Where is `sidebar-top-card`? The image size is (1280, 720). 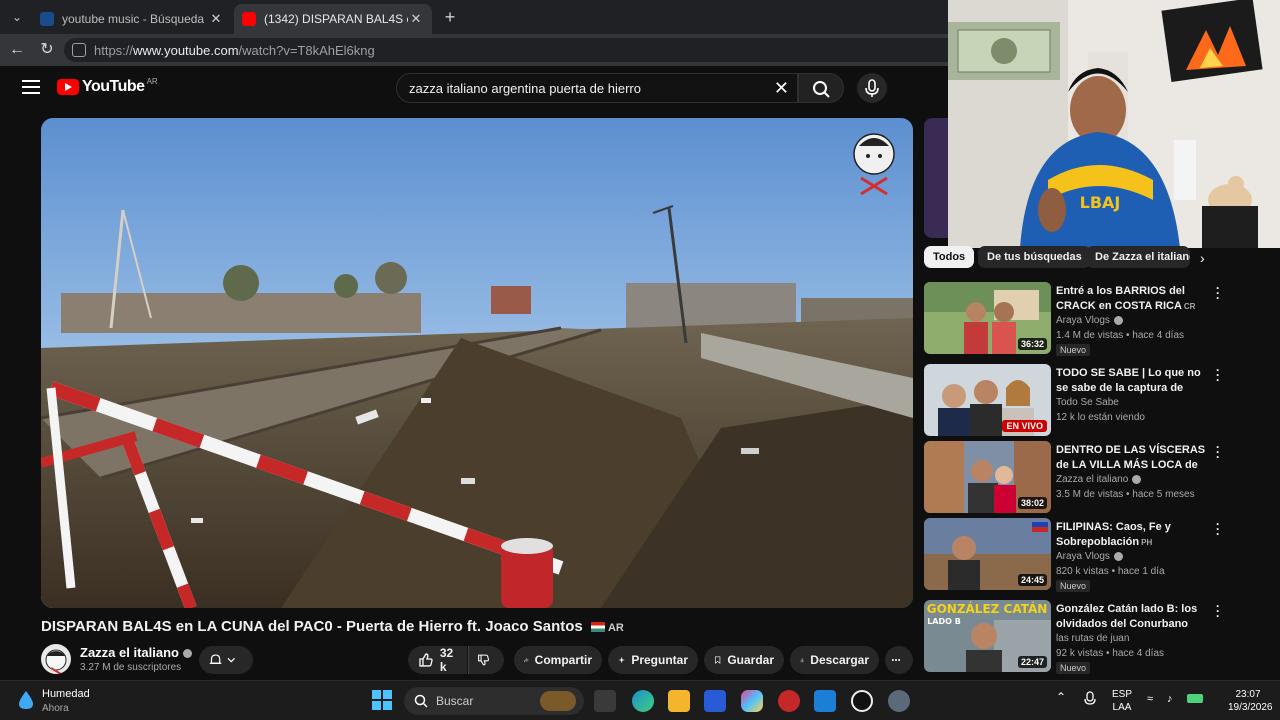 sidebar-top-card is located at coordinates (937, 178).